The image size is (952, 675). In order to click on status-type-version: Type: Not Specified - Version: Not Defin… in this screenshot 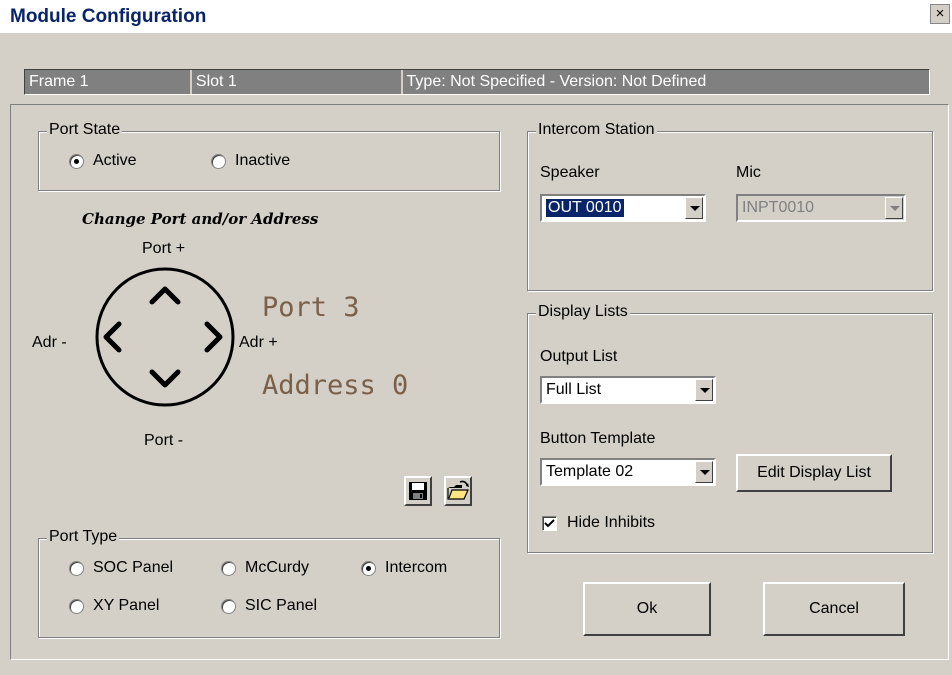, I will do `click(556, 81)`.